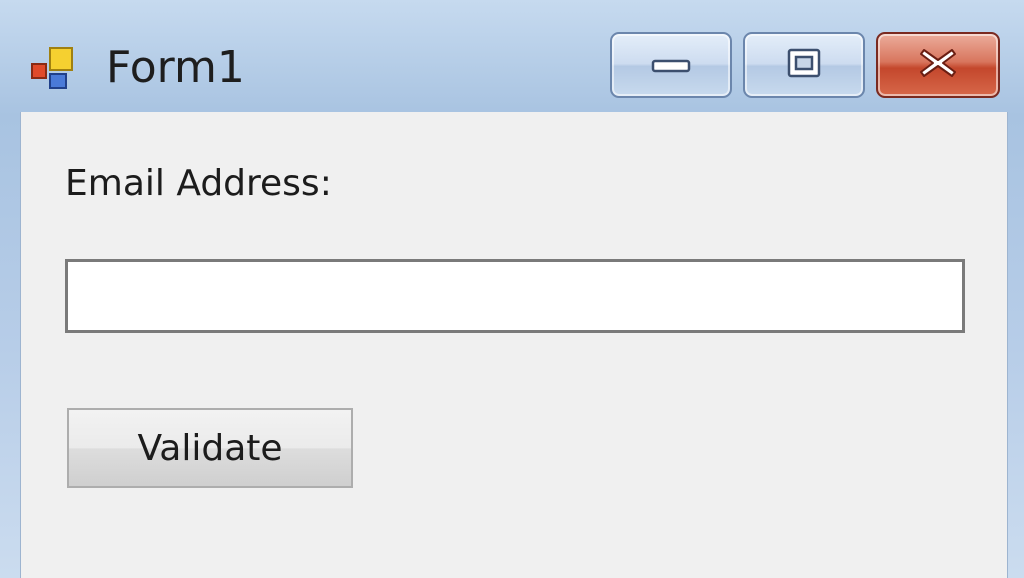 The height and width of the screenshot is (578, 1024). I want to click on winforms-app-icon, so click(57, 69).